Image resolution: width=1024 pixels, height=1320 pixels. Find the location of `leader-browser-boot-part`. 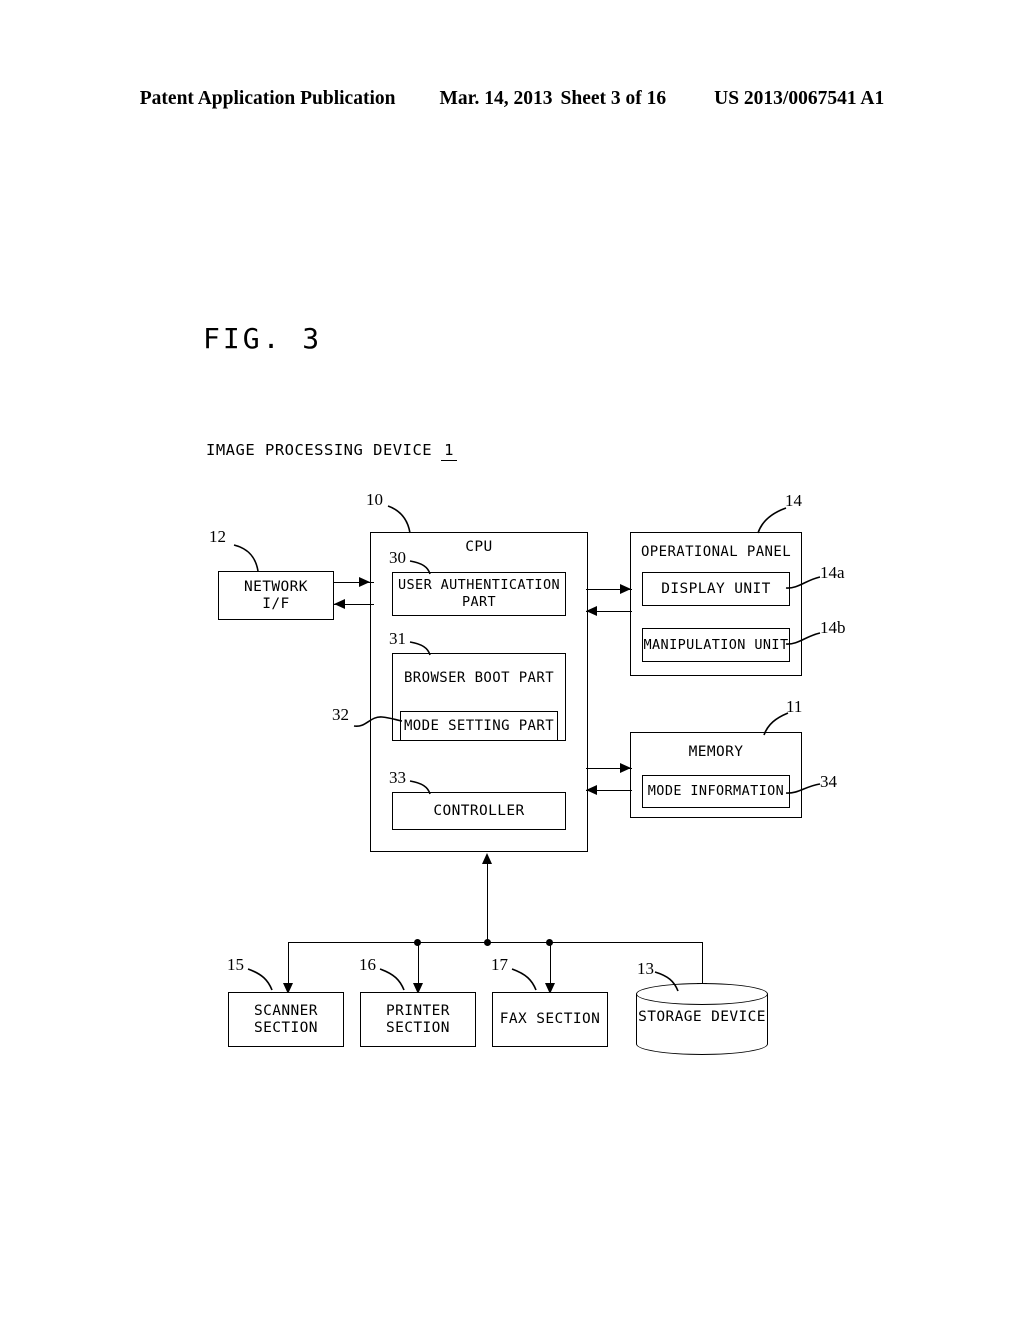

leader-browser-boot-part is located at coordinates (420, 648).